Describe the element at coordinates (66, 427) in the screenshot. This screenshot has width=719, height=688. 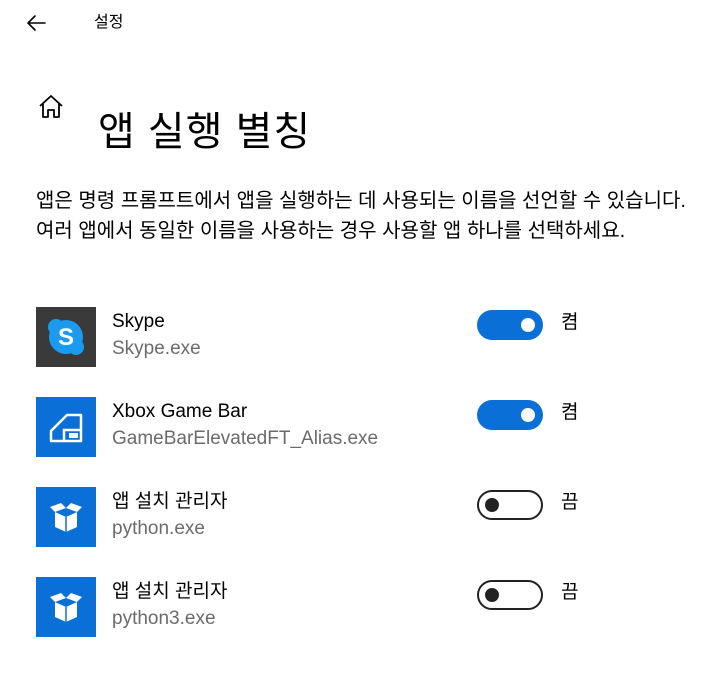
I see `game-bar-icon` at that location.